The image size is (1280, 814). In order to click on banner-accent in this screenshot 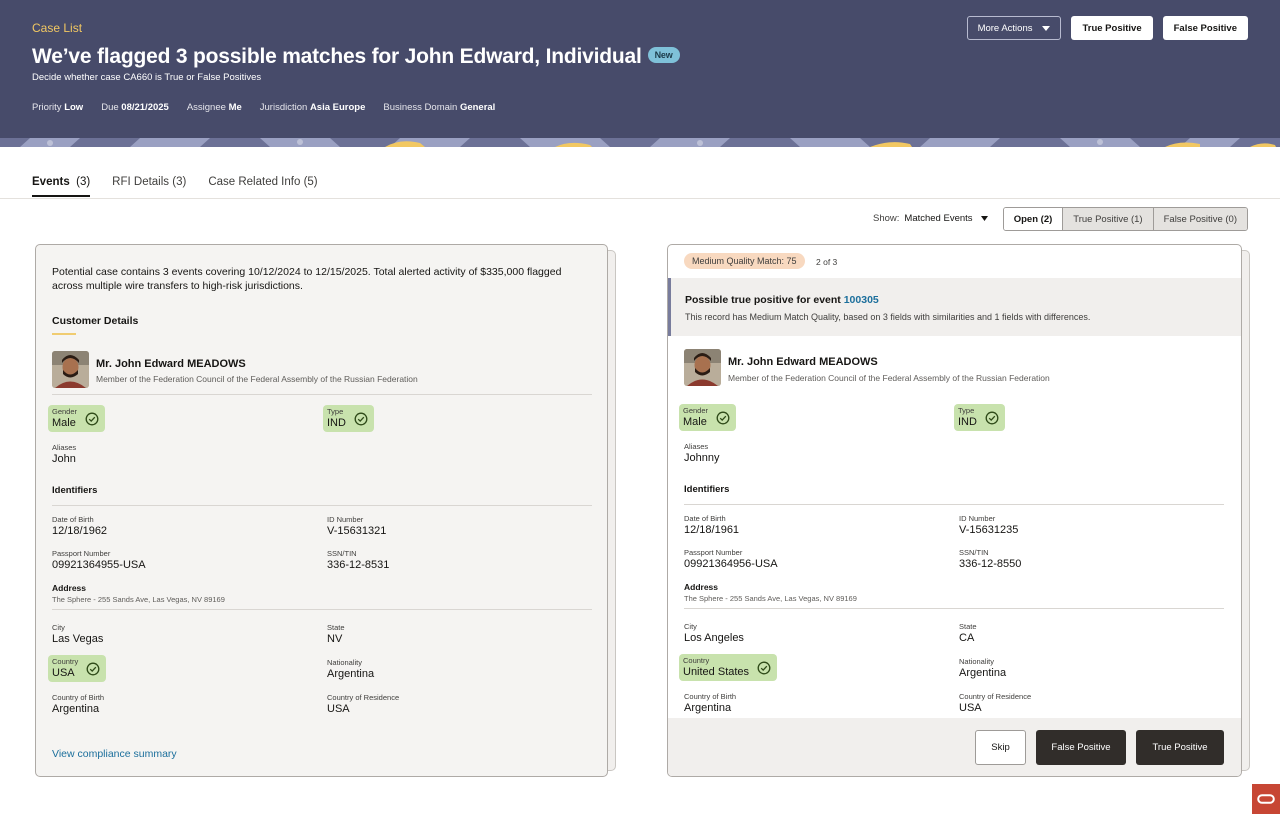, I will do `click(669, 307)`.